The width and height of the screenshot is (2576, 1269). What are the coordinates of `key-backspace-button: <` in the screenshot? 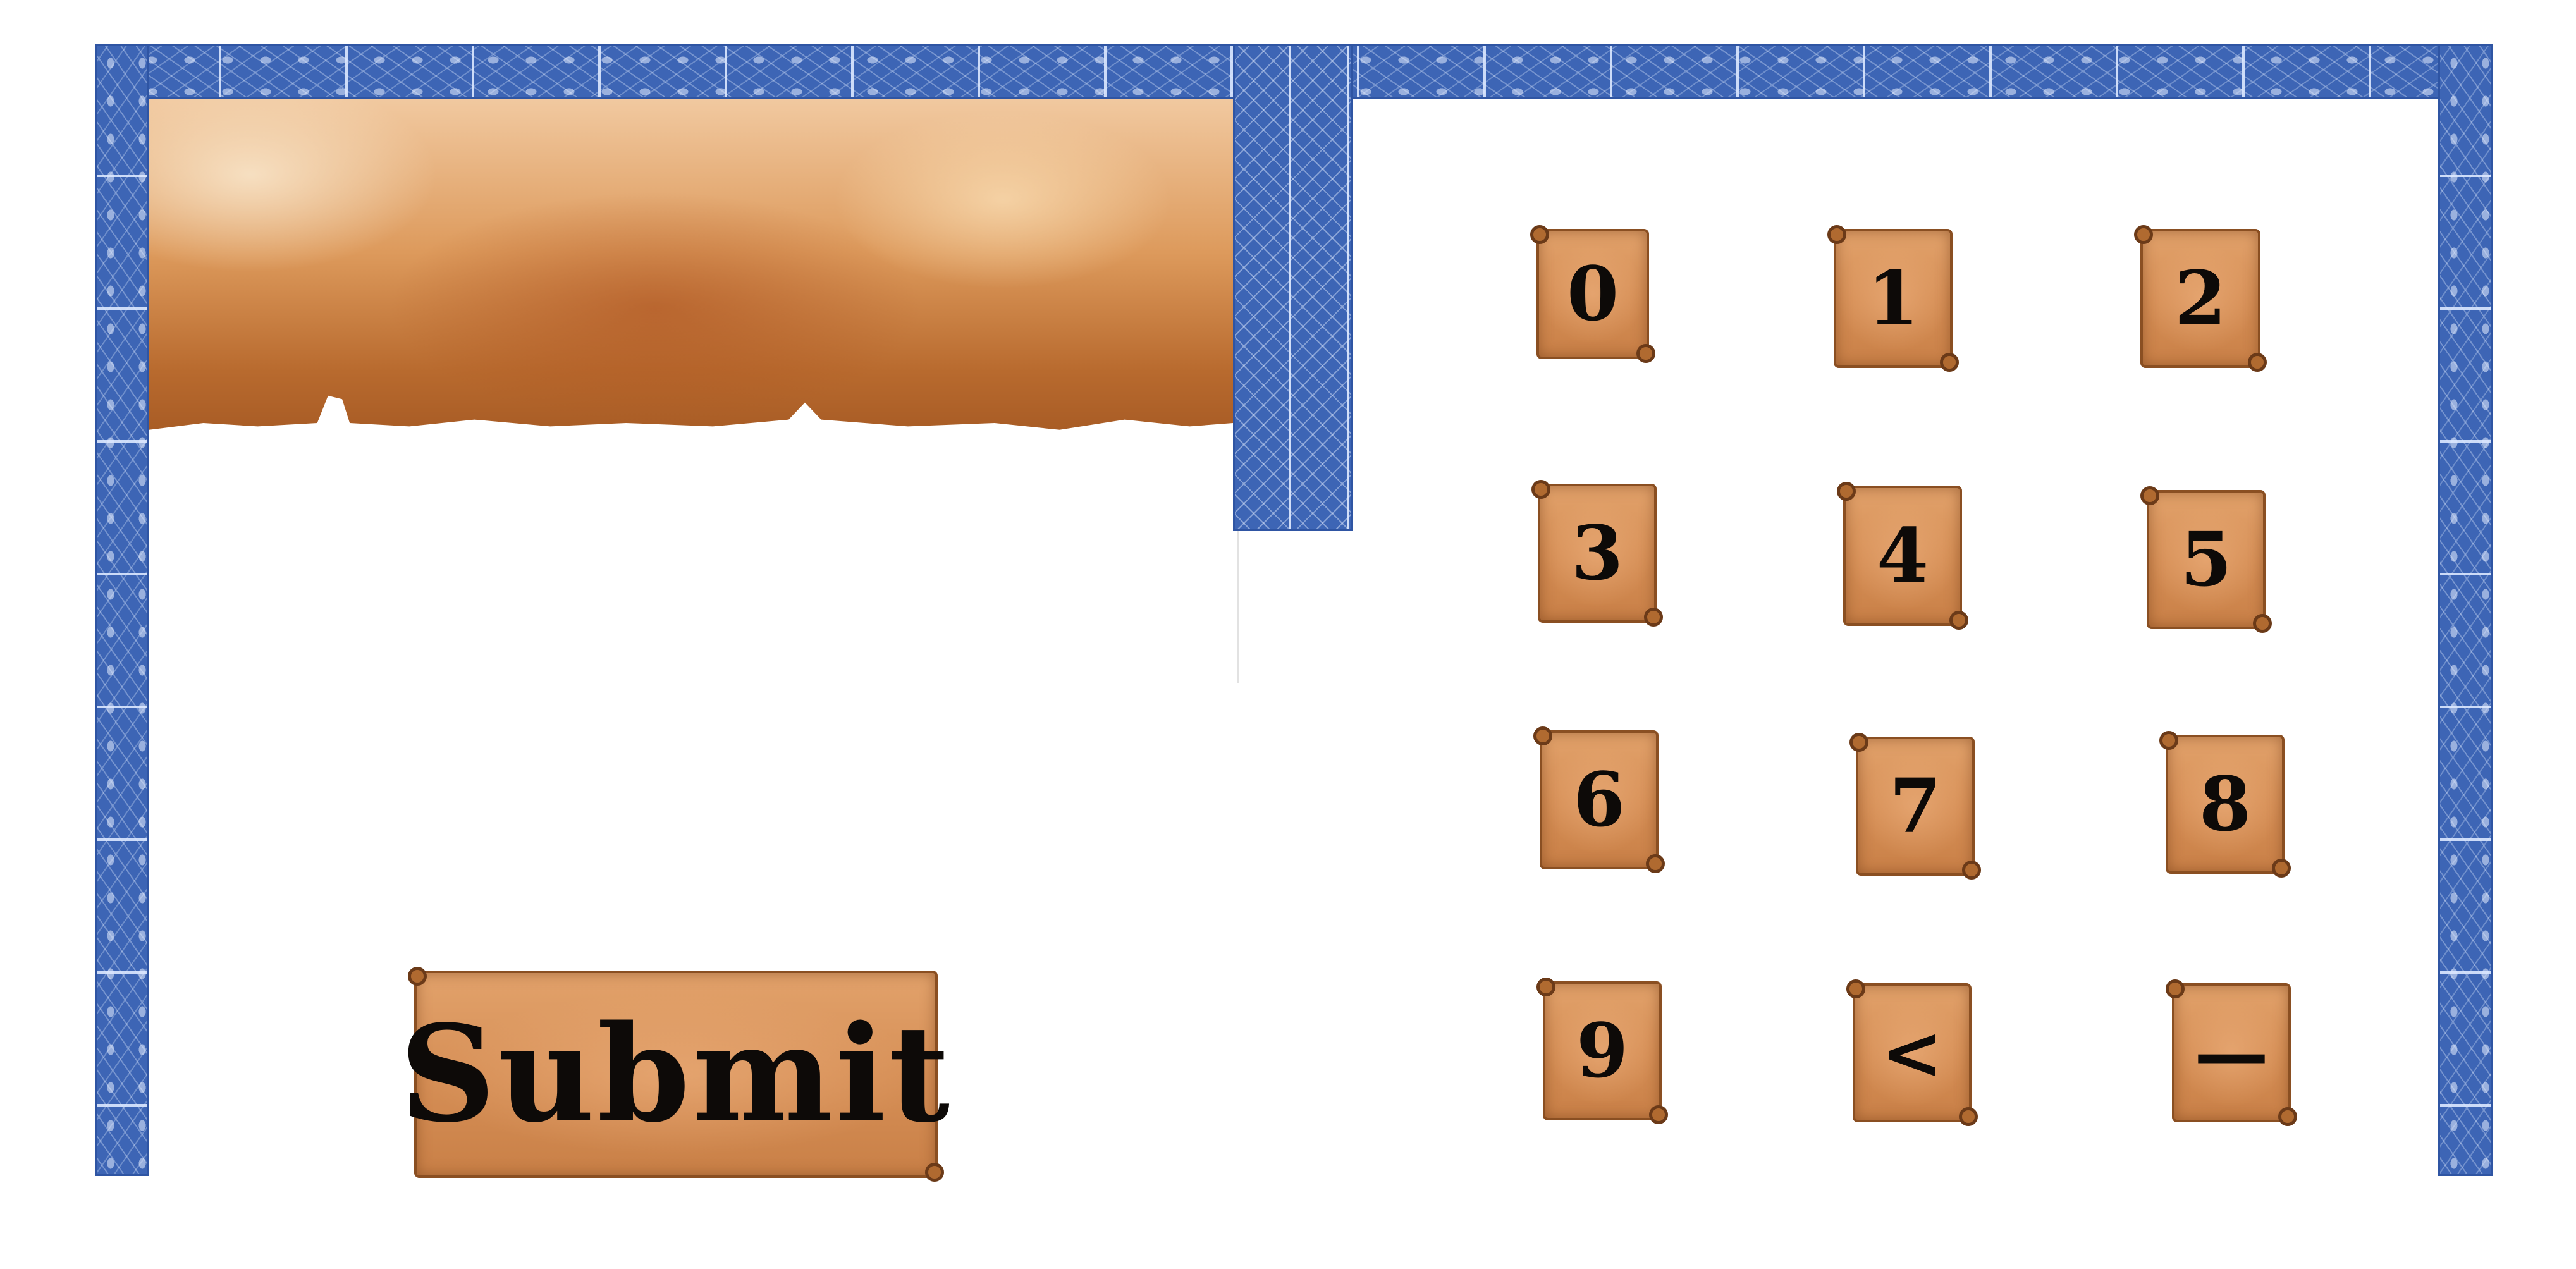 It's located at (1912, 1052).